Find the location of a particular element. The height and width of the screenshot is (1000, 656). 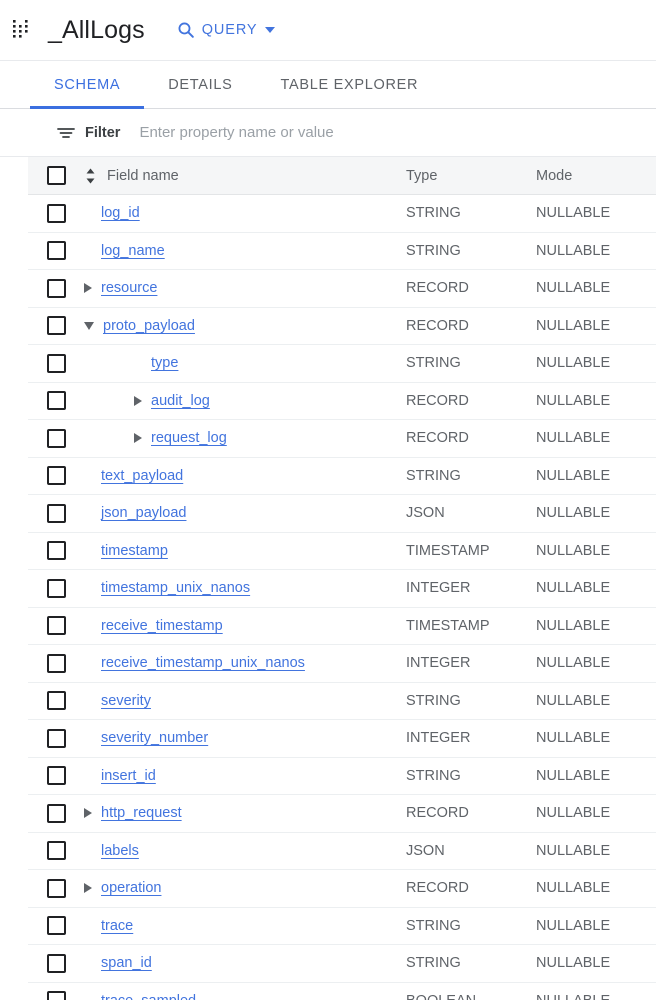

table-row: severity STRING NULLABLE is located at coordinates (342, 701).